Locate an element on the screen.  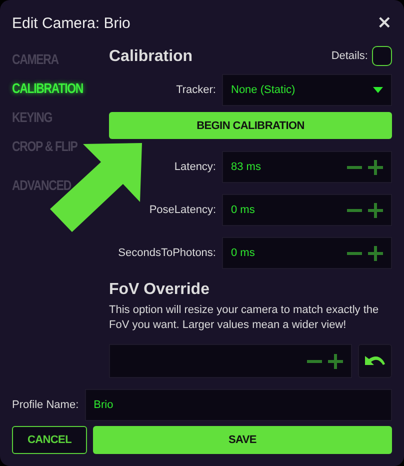
save-button: SAVE is located at coordinates (242, 440).